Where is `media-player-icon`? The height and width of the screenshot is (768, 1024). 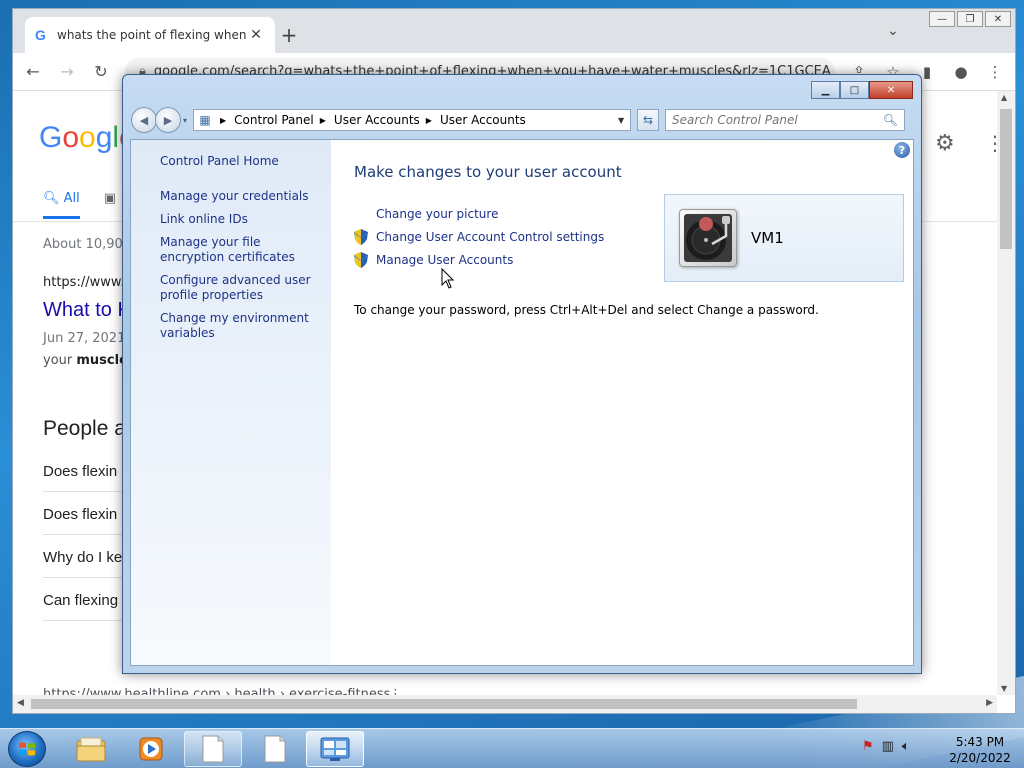 media-player-icon is located at coordinates (151, 749).